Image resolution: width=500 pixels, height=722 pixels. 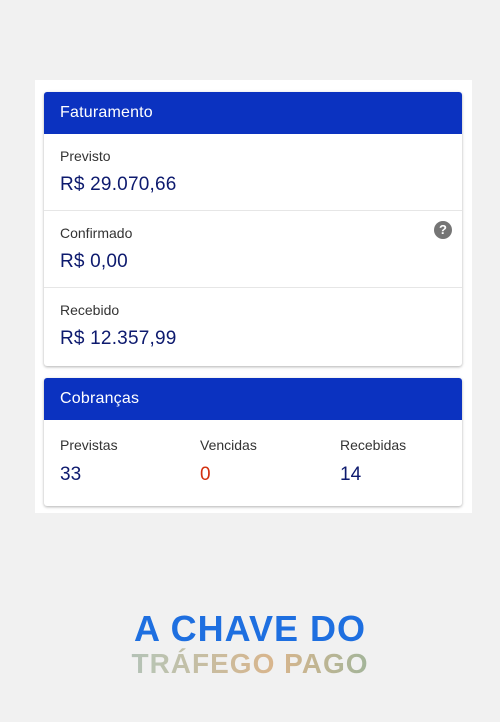 I want to click on brand-logo-line2: TRÁFEGO PAGO, so click(x=250, y=664).